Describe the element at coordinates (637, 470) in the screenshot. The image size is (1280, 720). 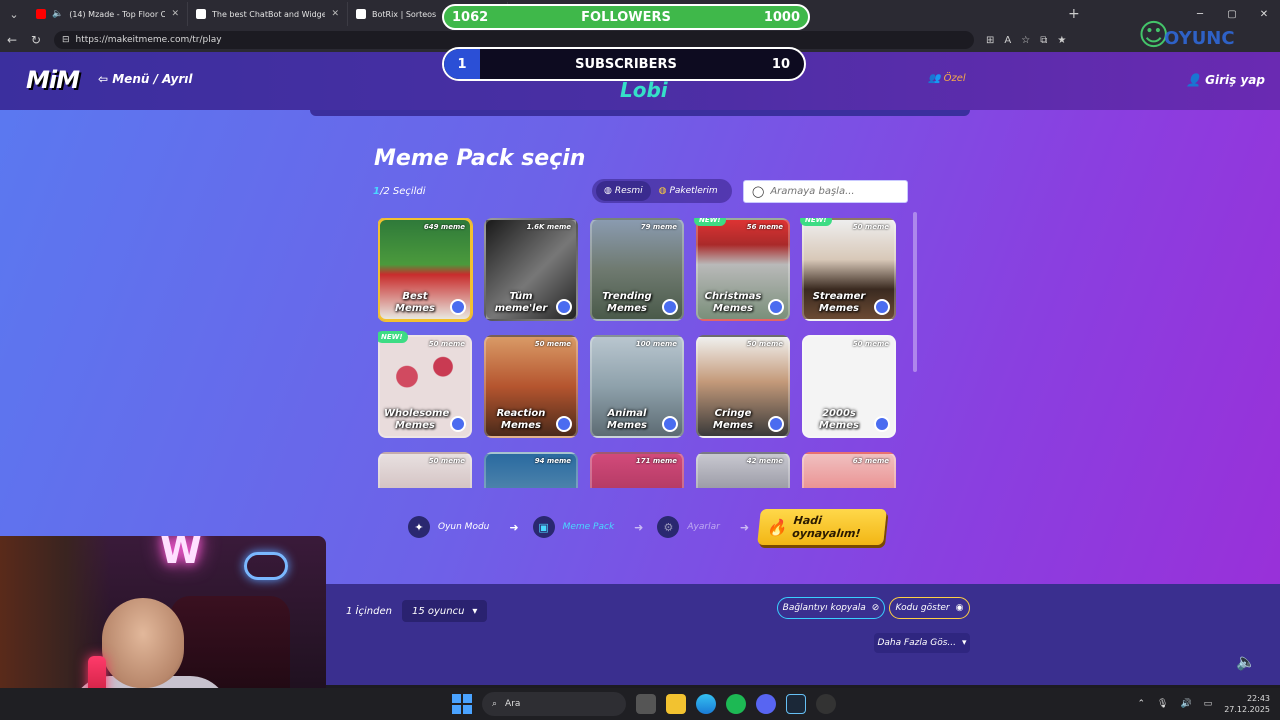
I see `meme-pack-card: 171 meme` at that location.